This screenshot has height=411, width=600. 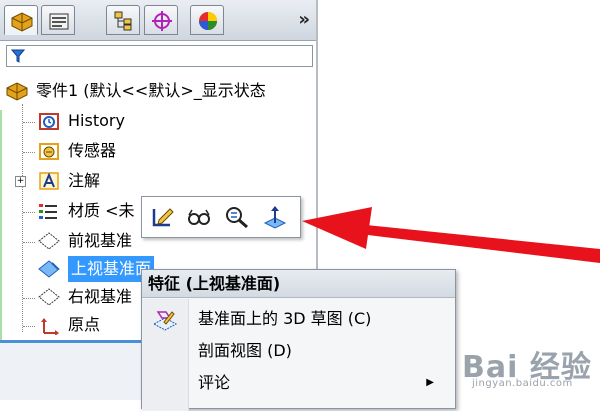 I want to click on part-icon, so click(x=17, y=91).